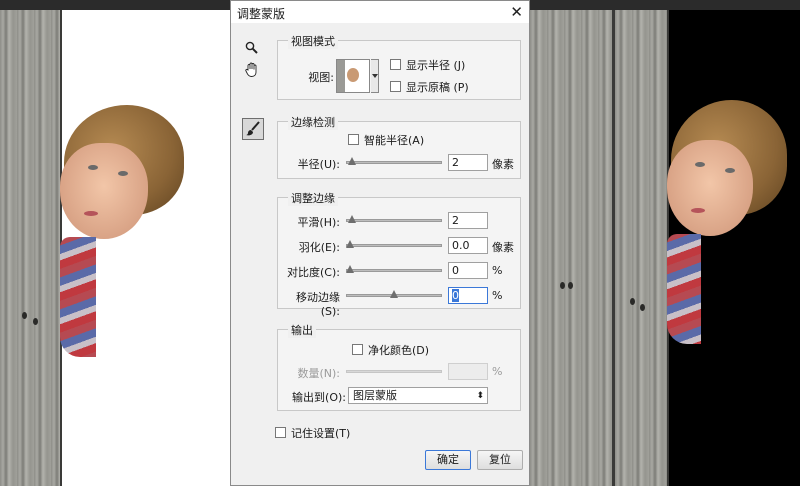  Describe the element at coordinates (468, 295) in the screenshot. I see `shift-edge-input: 0` at that location.